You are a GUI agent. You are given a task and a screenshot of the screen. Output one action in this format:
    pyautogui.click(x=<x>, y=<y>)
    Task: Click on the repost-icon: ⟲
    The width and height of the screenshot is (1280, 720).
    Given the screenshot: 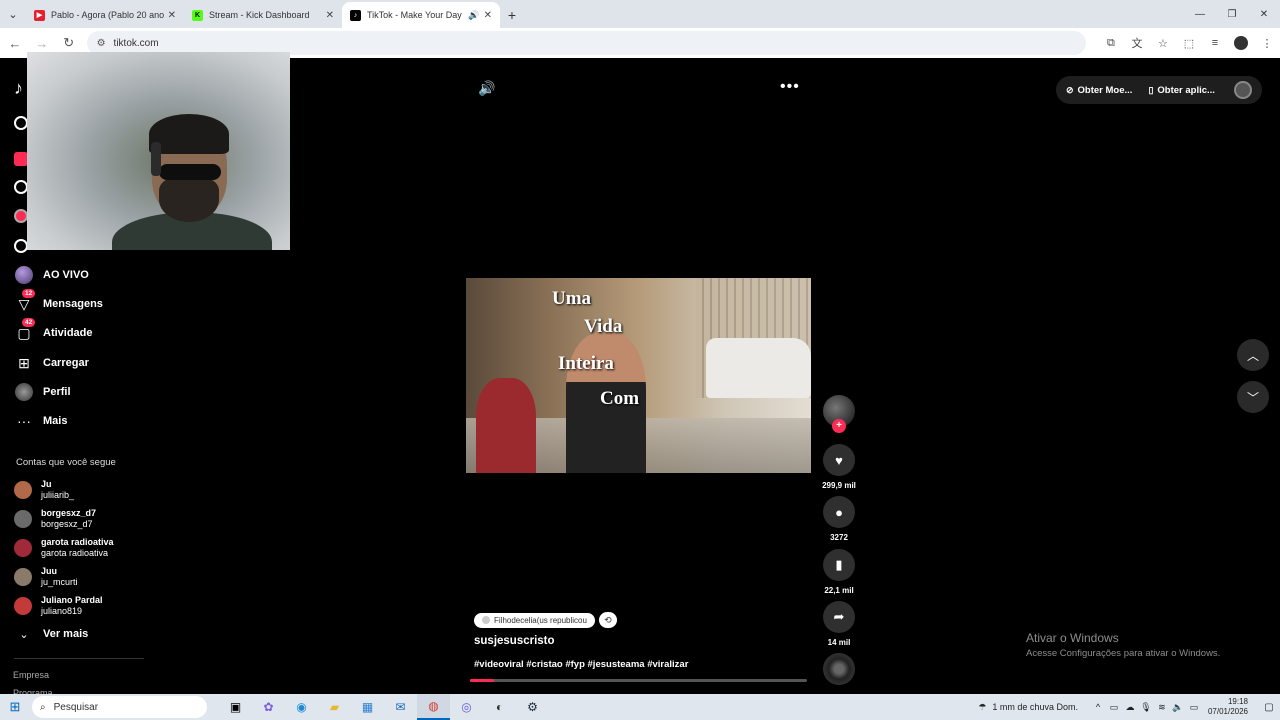 What is the action you would take?
    pyautogui.click(x=607, y=620)
    